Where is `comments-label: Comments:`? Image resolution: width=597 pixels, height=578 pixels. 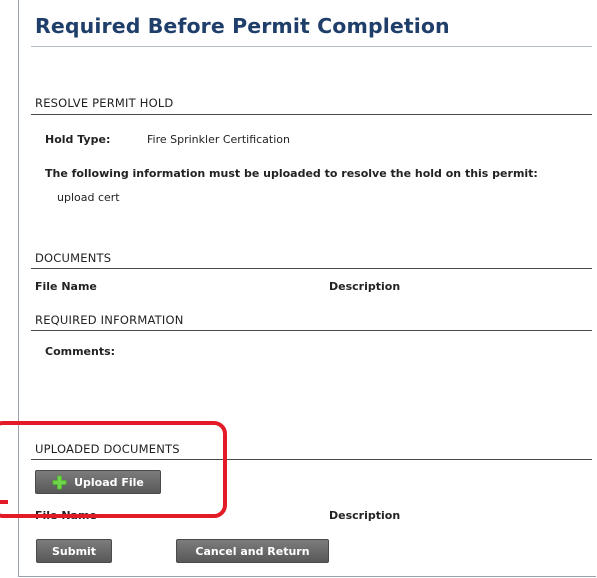
comments-label: Comments: is located at coordinates (80, 351).